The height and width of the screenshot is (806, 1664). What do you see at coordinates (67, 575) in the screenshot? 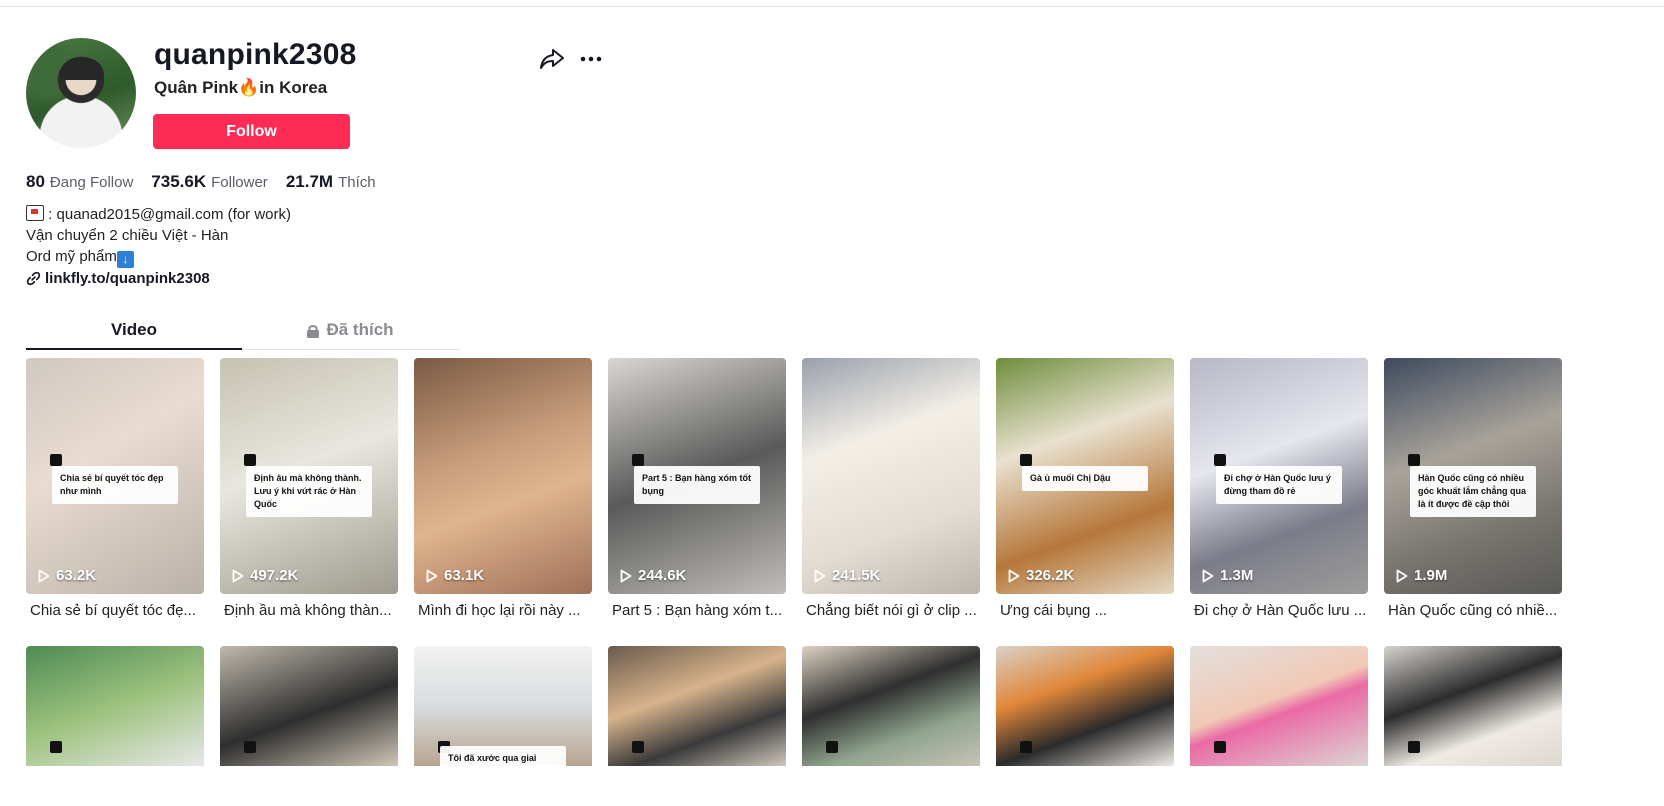
I see `view-count: 63.2K` at bounding box center [67, 575].